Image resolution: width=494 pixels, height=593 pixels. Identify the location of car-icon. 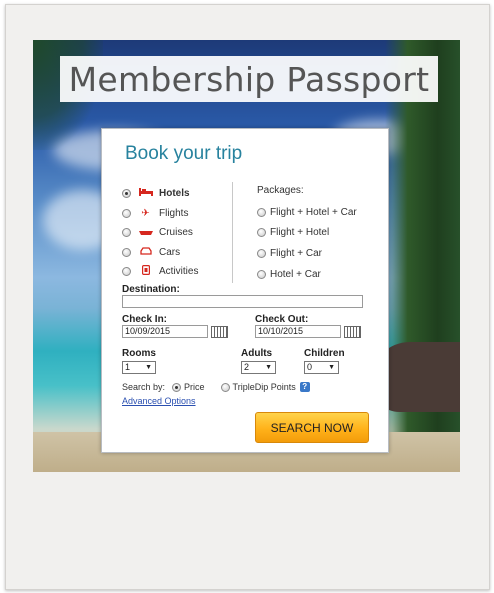
(145, 252).